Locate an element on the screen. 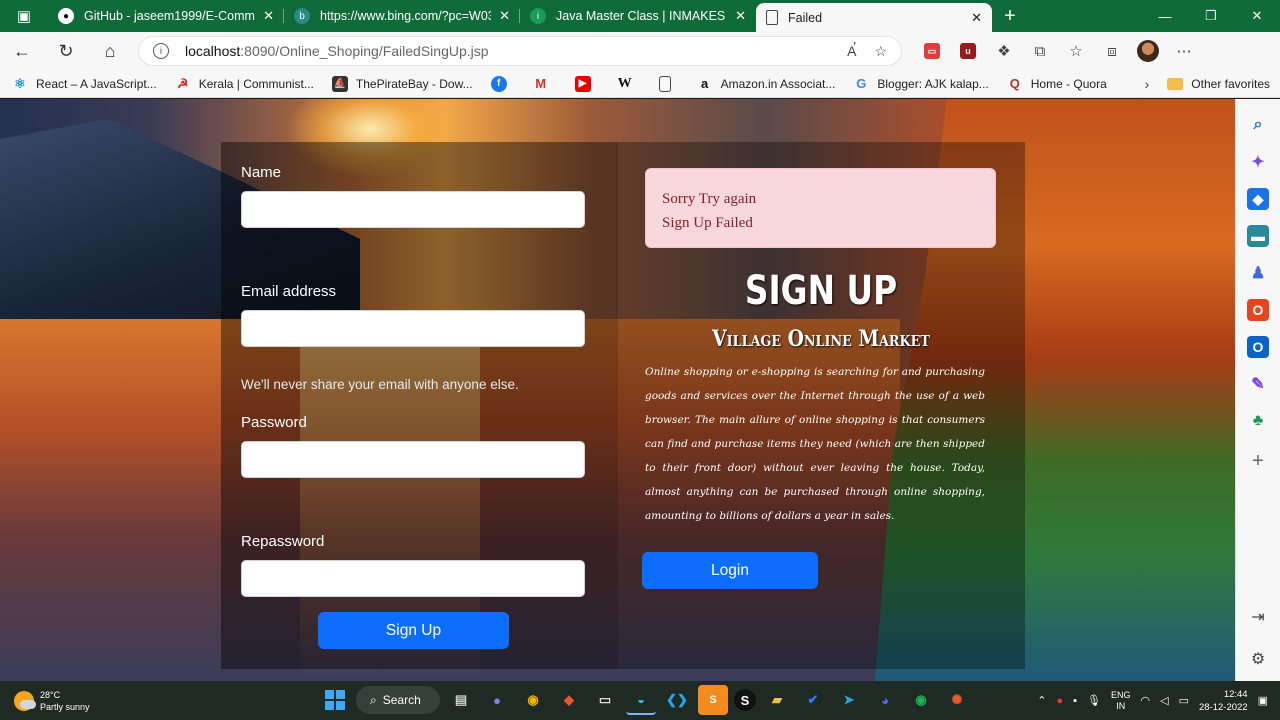 Image resolution: width=1280 pixels, height=720 pixels. outlook-icon: O is located at coordinates (1258, 347).